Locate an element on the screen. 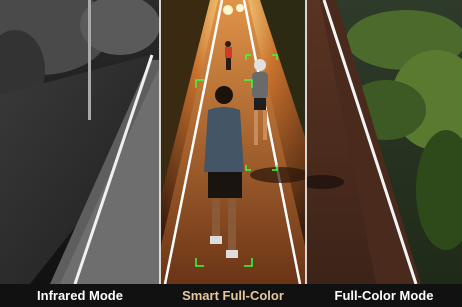 Image resolution: width=462 pixels, height=307 pixels. smart-full-color-caption: Smart Full-Color is located at coordinates (233, 295).